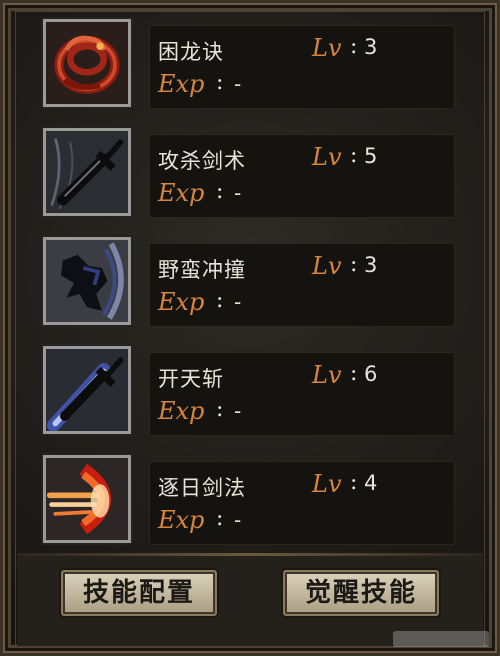  I want to click on skill-info-panel: 开天斩 Lv : 6 Exp : -, so click(302, 394).